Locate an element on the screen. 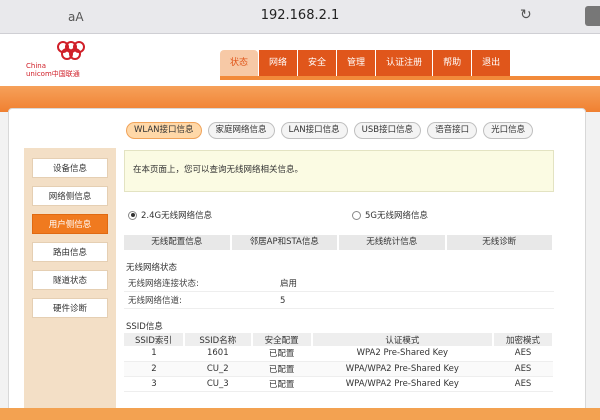 This screenshot has width=600, height=420. sidebar-item-tunnel-status: 隧道状态 is located at coordinates (70, 280).